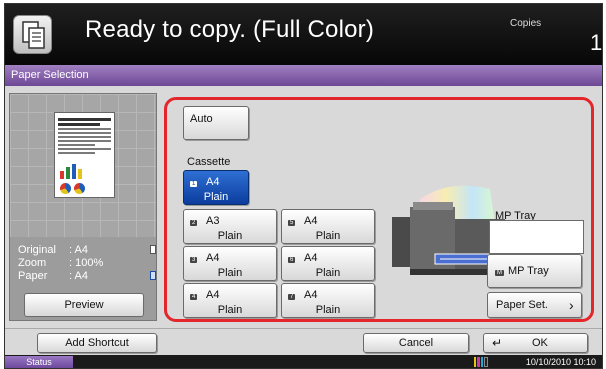 The image size is (606, 369). Describe the element at coordinates (230, 29) in the screenshot. I see `status-message: Ready to copy. (Full Color)` at that location.